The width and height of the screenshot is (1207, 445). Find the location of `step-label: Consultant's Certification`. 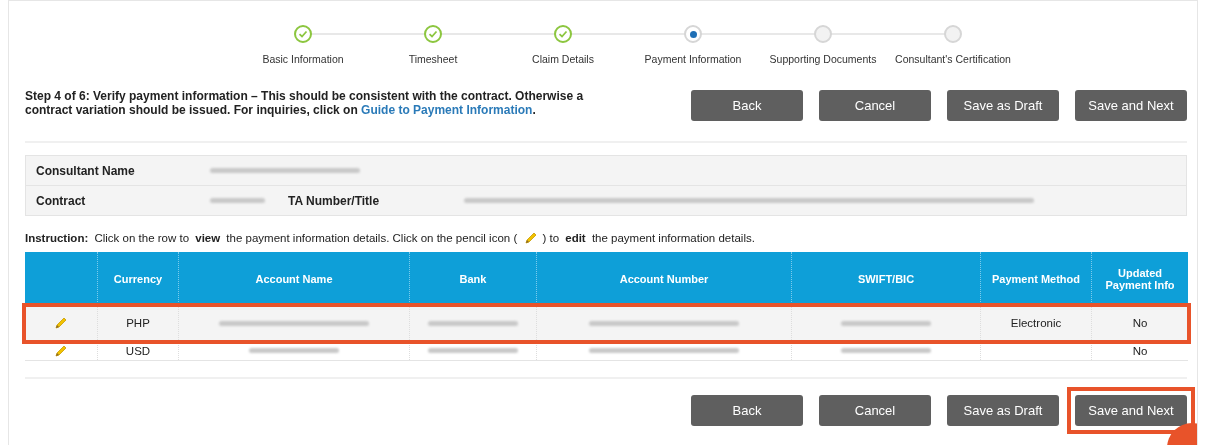

step-label: Consultant's Certification is located at coordinates (953, 59).